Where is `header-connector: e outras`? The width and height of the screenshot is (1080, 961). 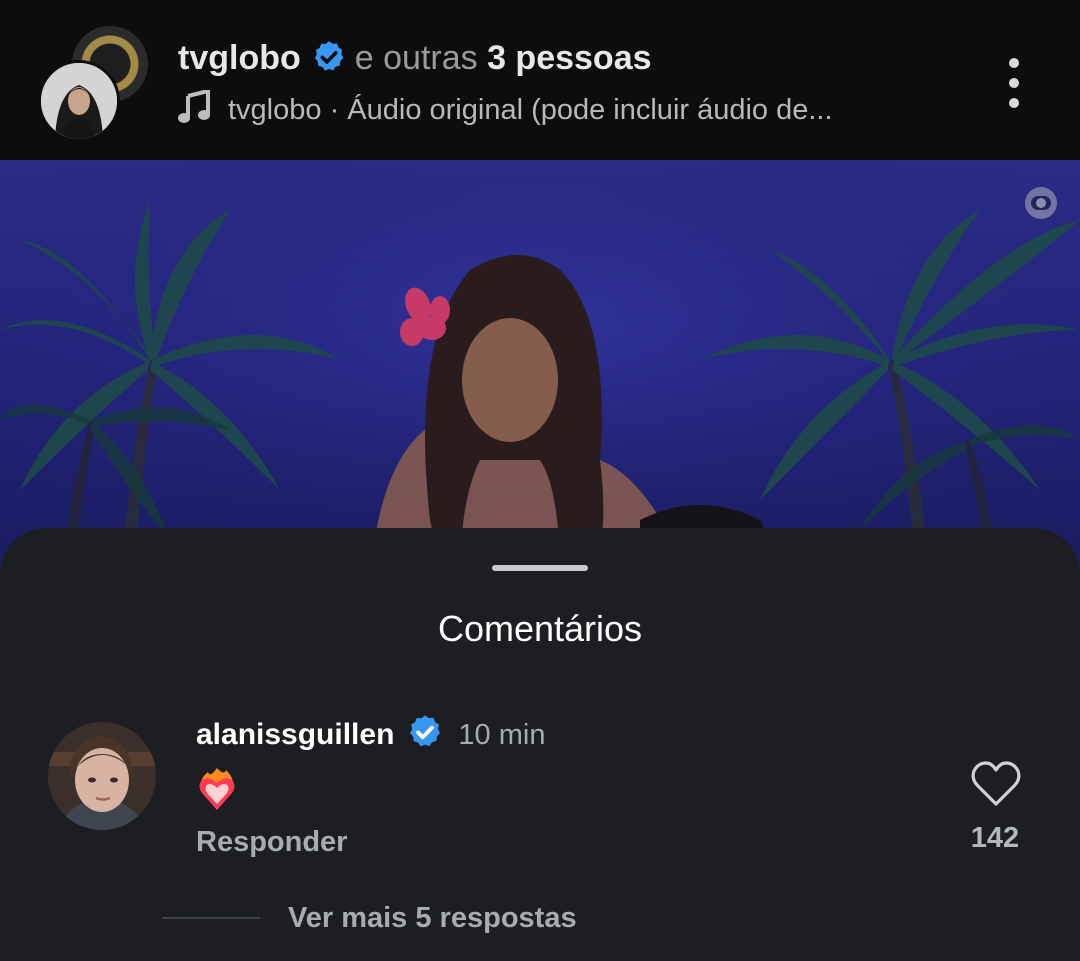 header-connector: e outras is located at coordinates (416, 58).